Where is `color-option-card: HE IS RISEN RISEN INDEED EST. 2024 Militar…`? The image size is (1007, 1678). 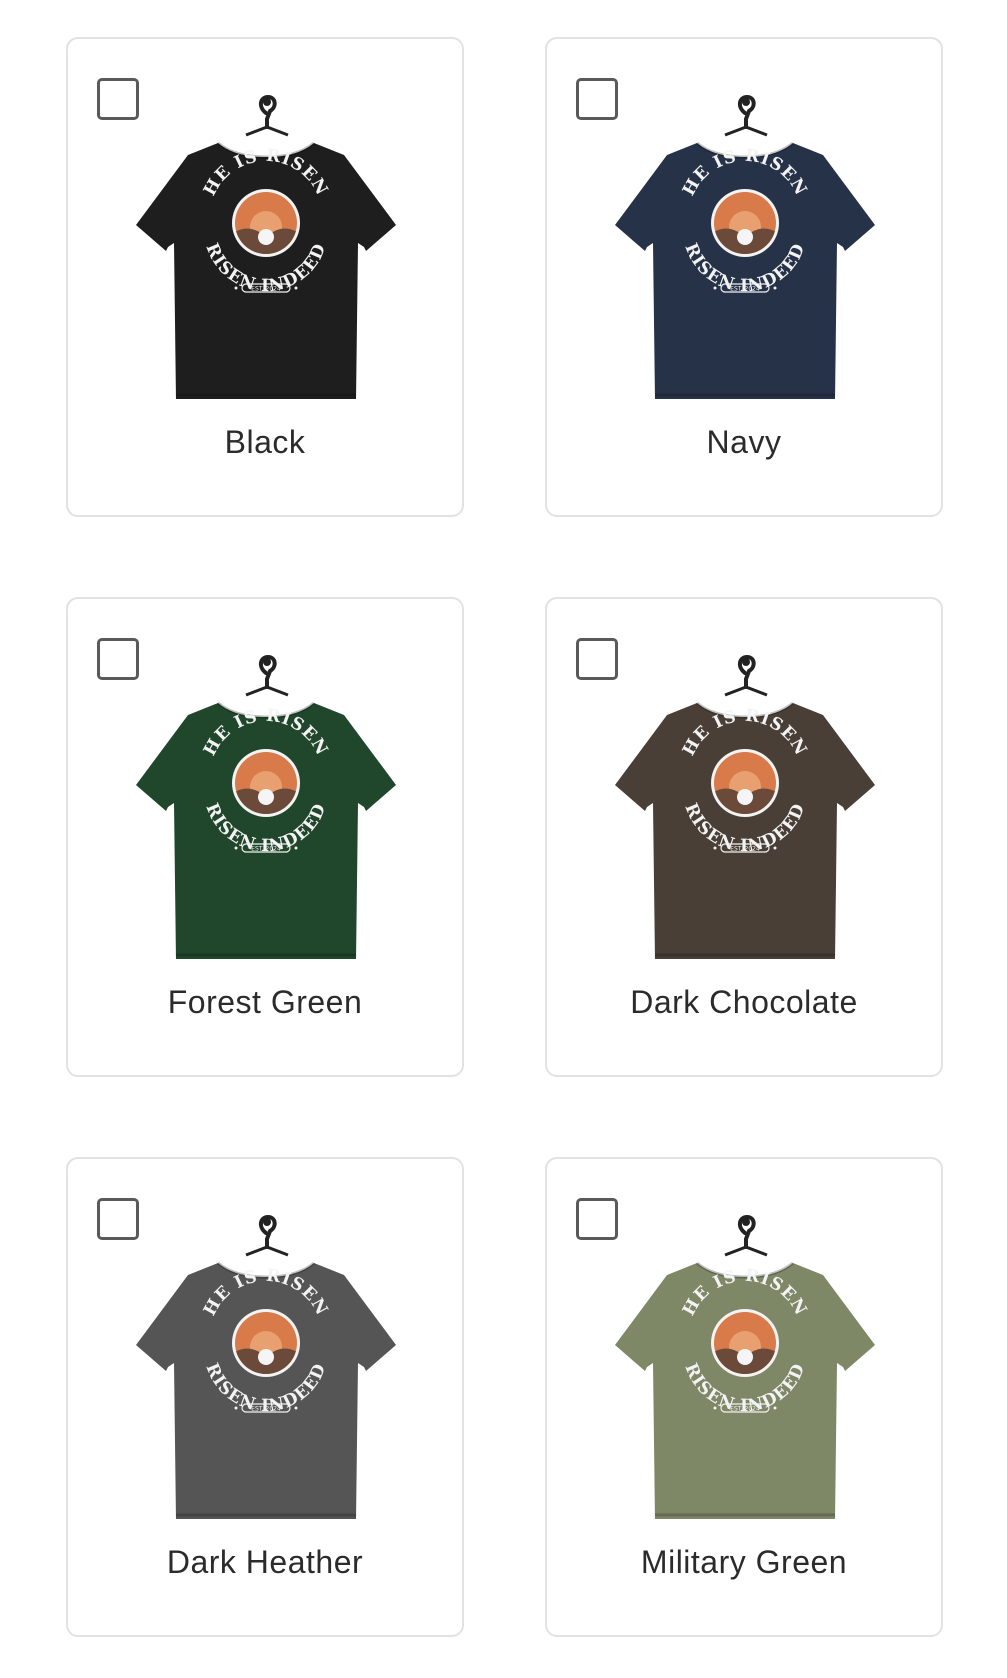
color-option-card: HE IS RISEN RISEN INDEED EST. 2024 Militar… is located at coordinates (744, 1397).